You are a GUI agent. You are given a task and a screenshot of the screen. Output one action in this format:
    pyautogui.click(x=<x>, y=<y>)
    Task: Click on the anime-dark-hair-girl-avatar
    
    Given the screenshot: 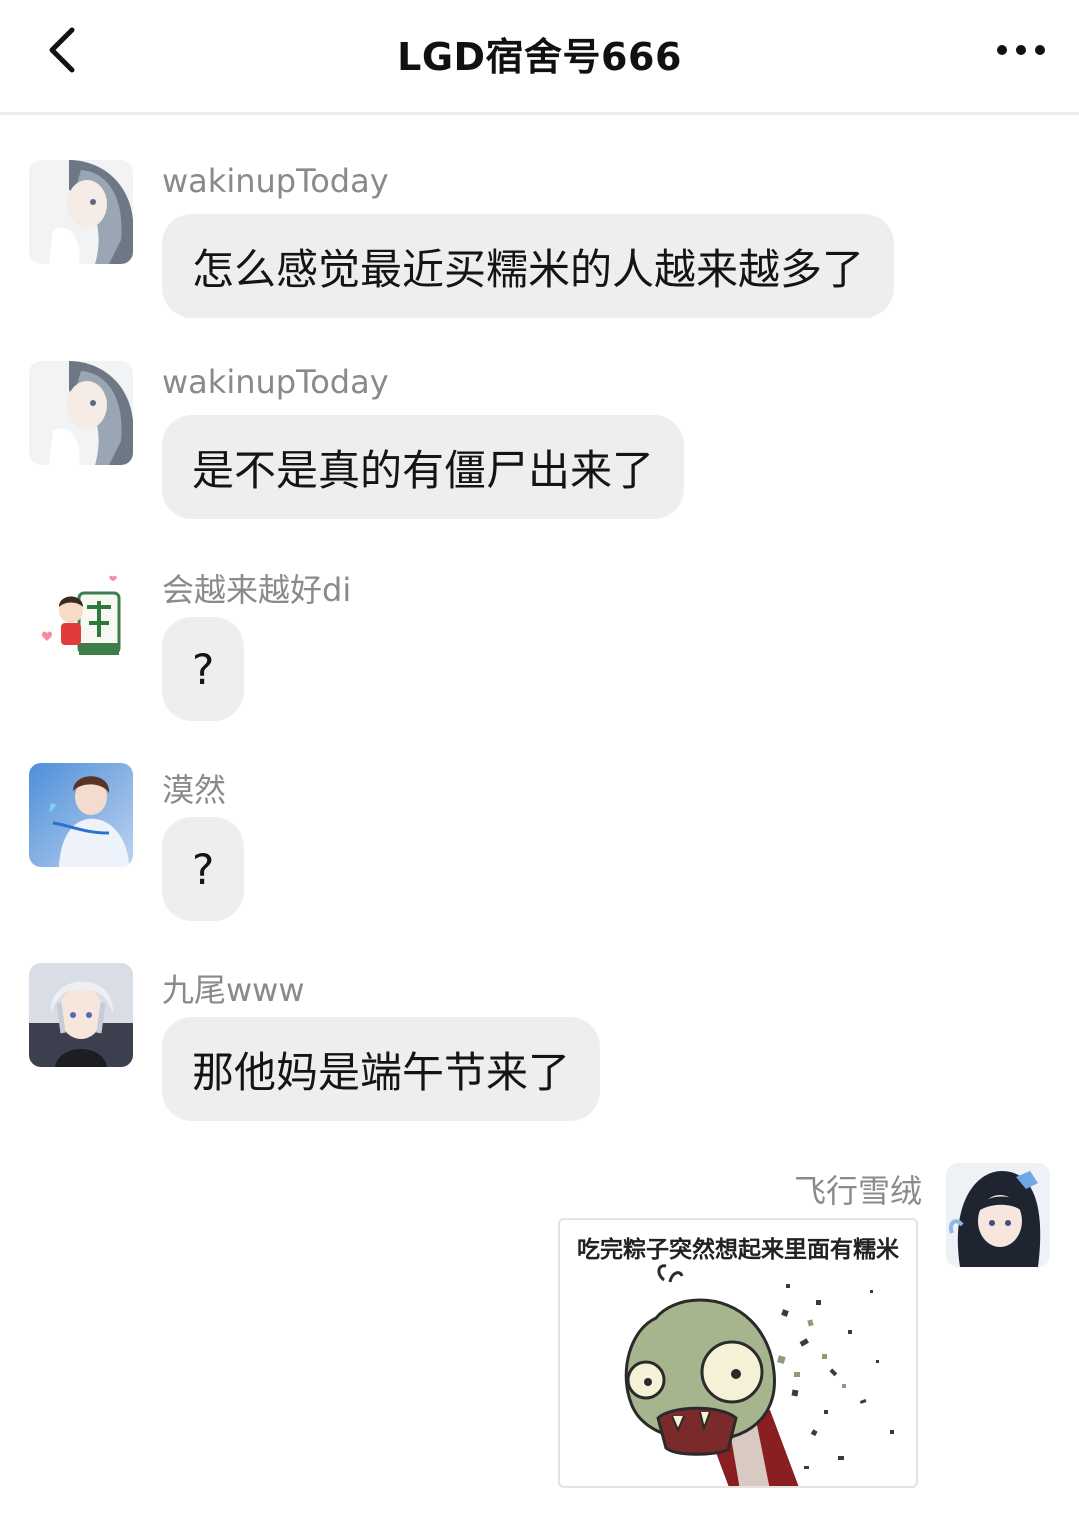 What is the action you would take?
    pyautogui.click(x=998, y=1215)
    